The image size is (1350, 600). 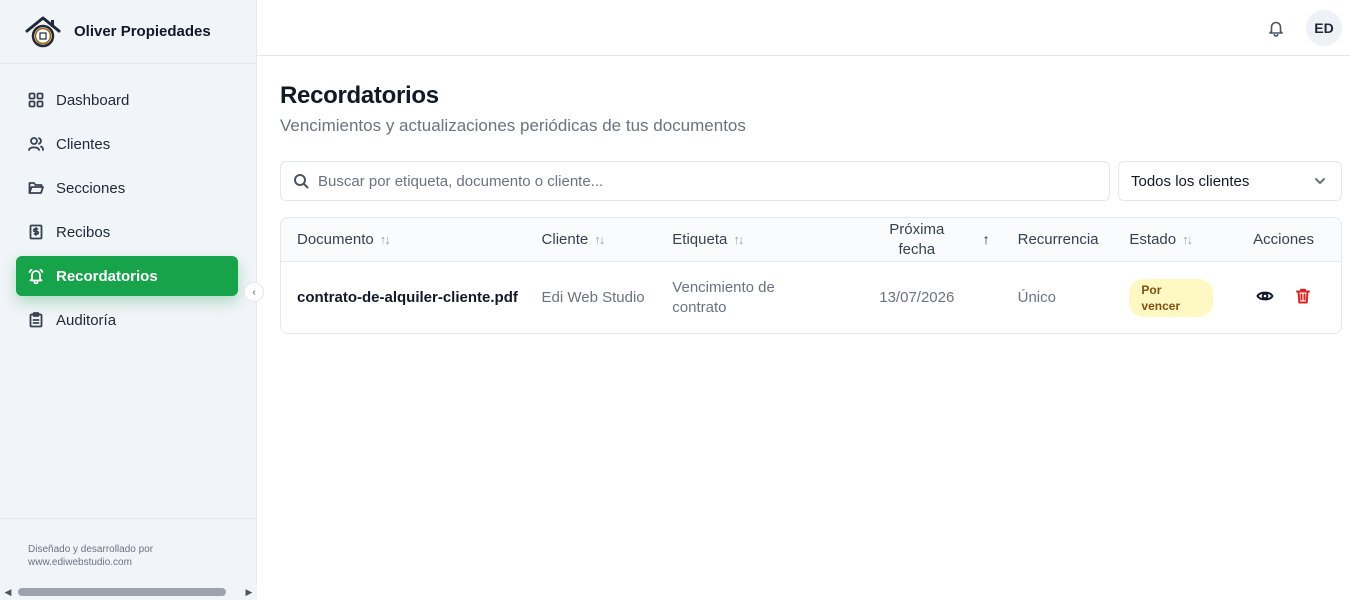 What do you see at coordinates (122, 592) in the screenshot?
I see `scrollbar-thumb` at bounding box center [122, 592].